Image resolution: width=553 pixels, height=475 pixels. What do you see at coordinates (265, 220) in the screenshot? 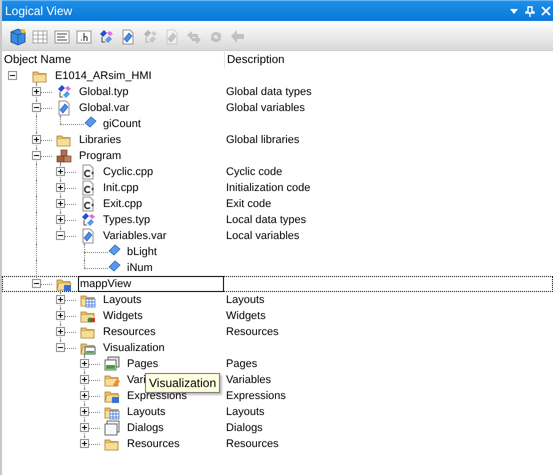
I see `description-cell-text: Local data types` at bounding box center [265, 220].